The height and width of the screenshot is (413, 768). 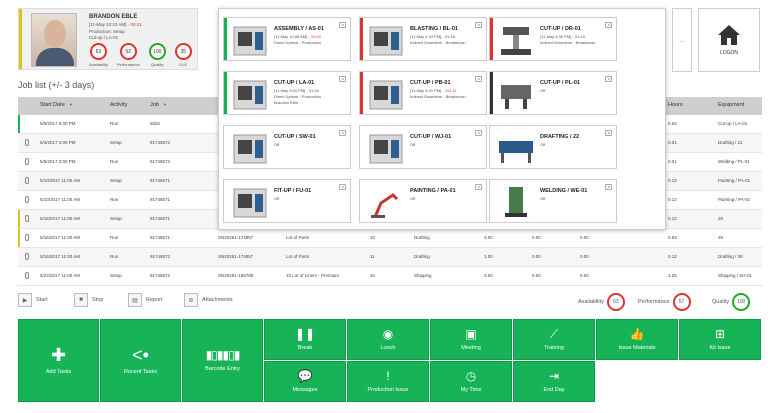 I want to click on equipment-card: CUT-UP / WJ-01 Off ◂, so click(x=423, y=147).